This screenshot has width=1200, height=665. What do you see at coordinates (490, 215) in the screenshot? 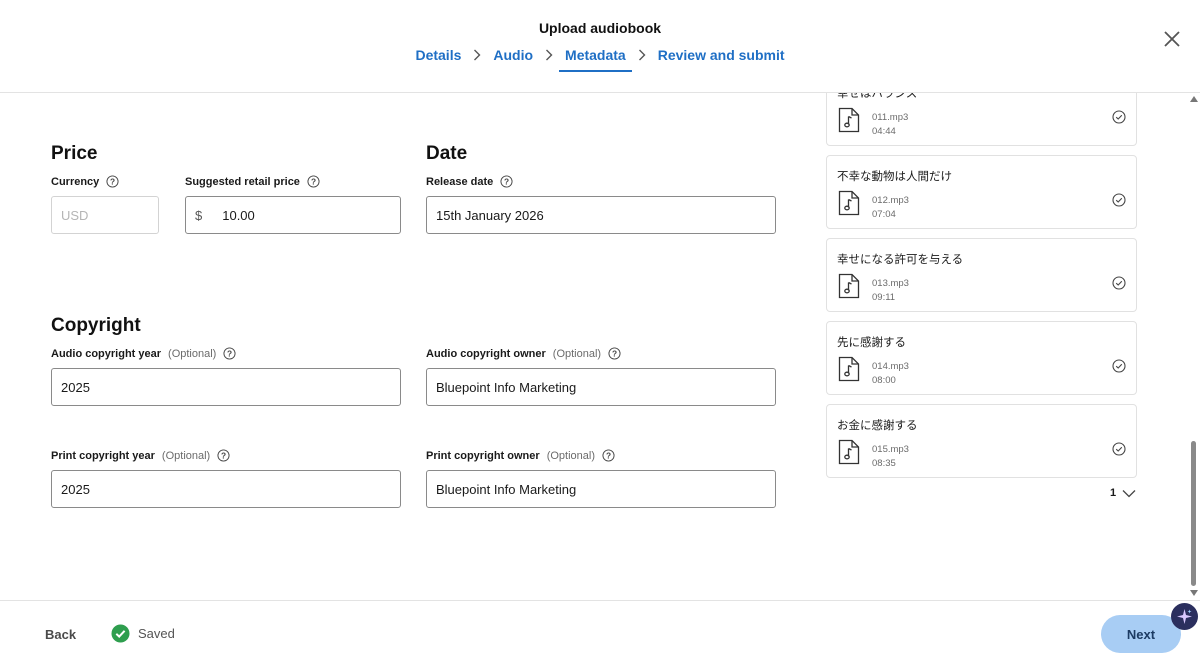
I see `release-date-value: 15th January 2026` at bounding box center [490, 215].